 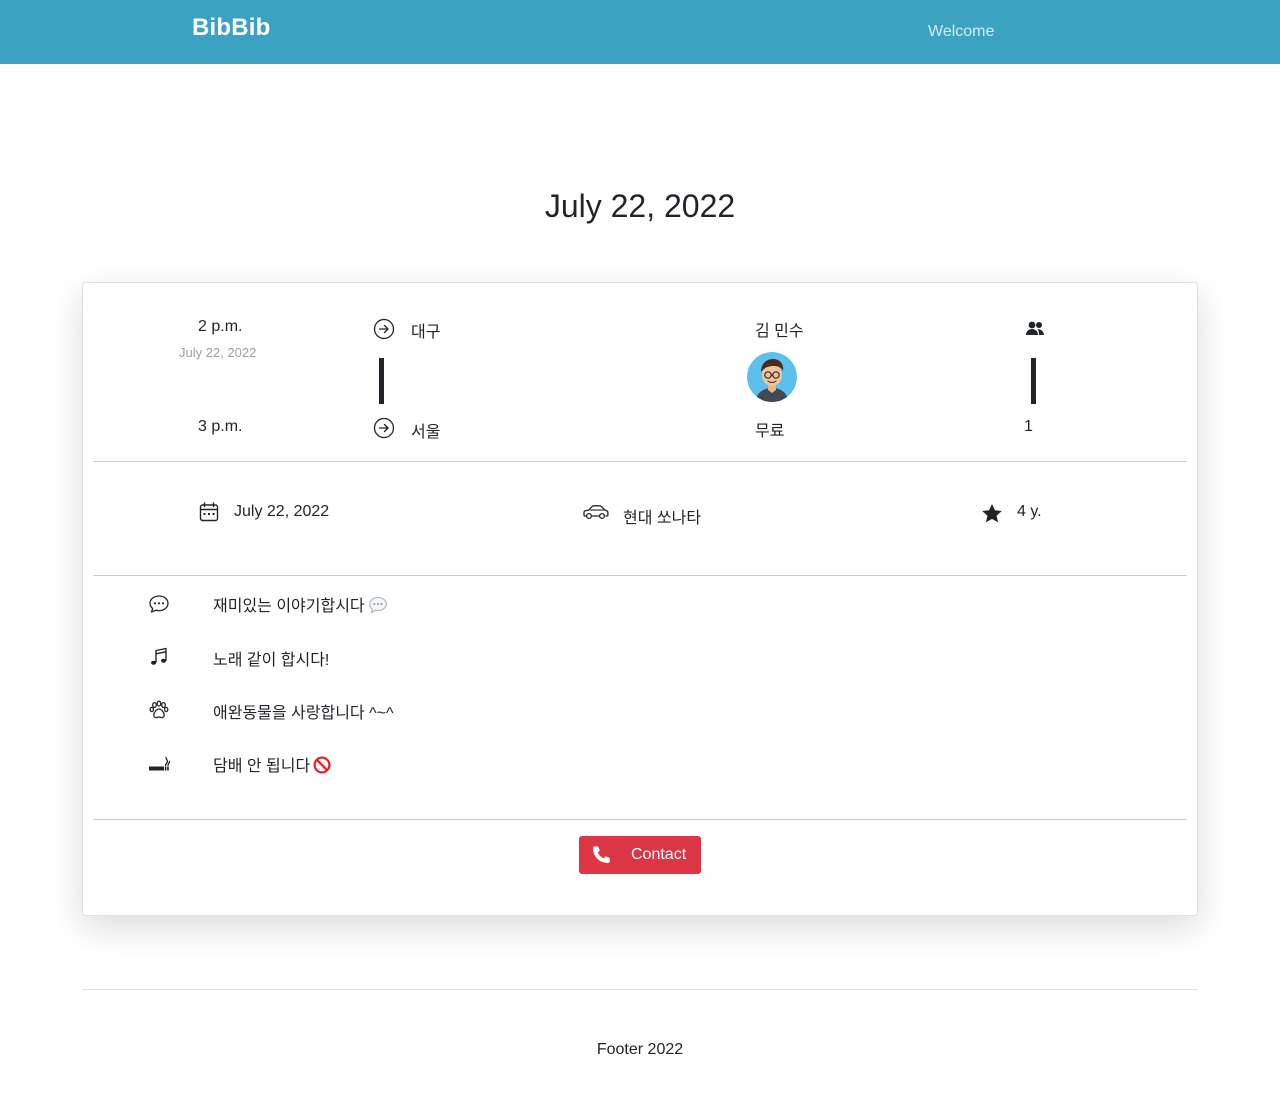 What do you see at coordinates (220, 426) in the screenshot?
I see `arrival-time: 3 p.m.` at bounding box center [220, 426].